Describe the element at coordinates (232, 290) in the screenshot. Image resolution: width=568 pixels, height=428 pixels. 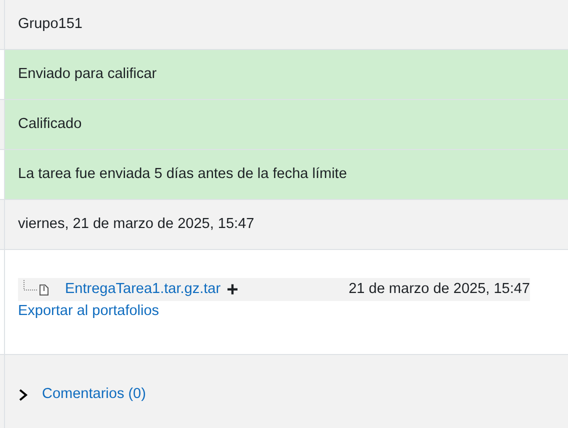
I see `add-button: +` at that location.